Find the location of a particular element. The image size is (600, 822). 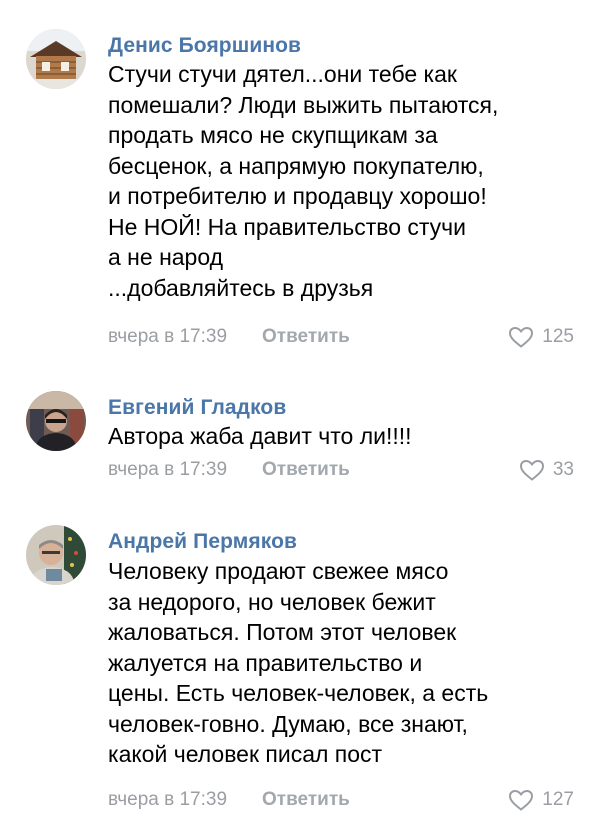

comment-text-line: жалуется на правительство и is located at coordinates (265, 662).